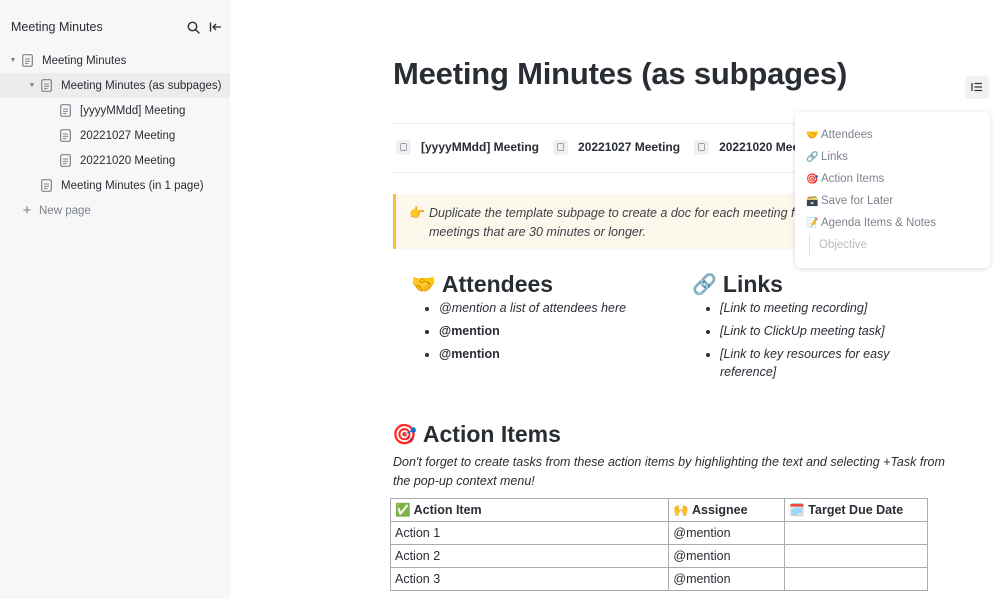 Image resolution: width=1000 pixels, height=599 pixels. I want to click on pointing-hand-icon: 👉, so click(417, 212).